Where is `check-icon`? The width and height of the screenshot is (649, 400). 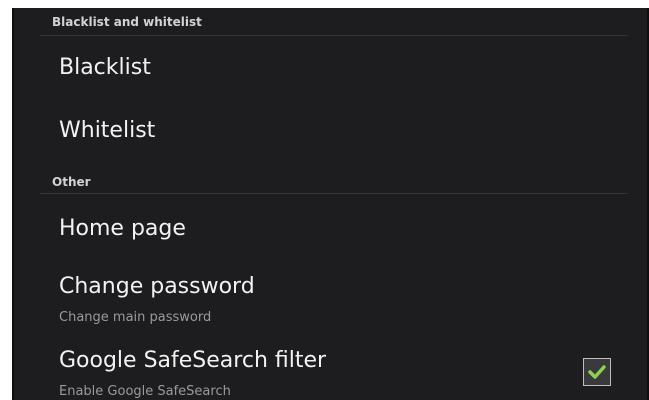
check-icon is located at coordinates (597, 372).